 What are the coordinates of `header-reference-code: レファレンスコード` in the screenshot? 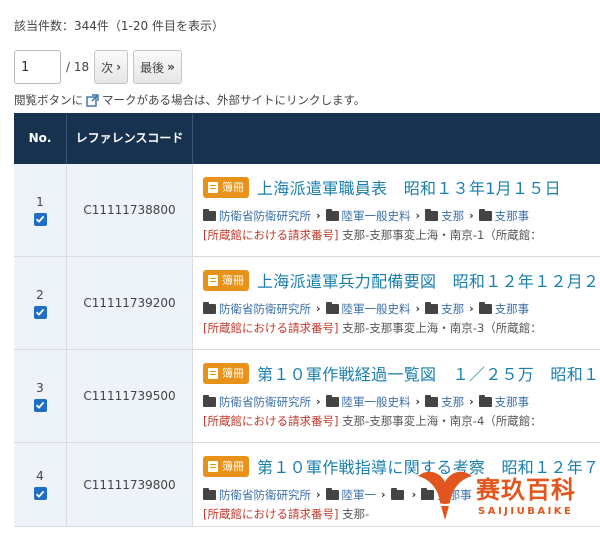 It's located at (130, 138).